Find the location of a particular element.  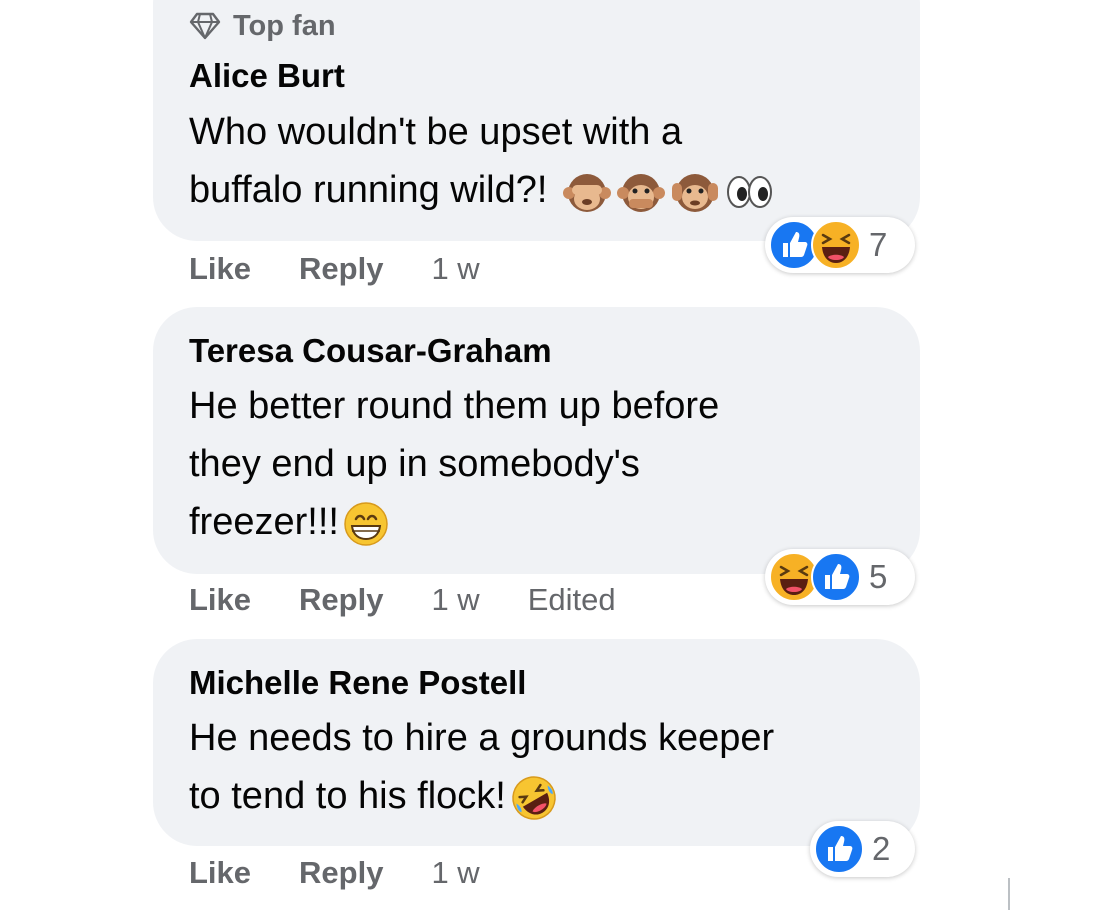

grinning-face-icon is located at coordinates (366, 524).